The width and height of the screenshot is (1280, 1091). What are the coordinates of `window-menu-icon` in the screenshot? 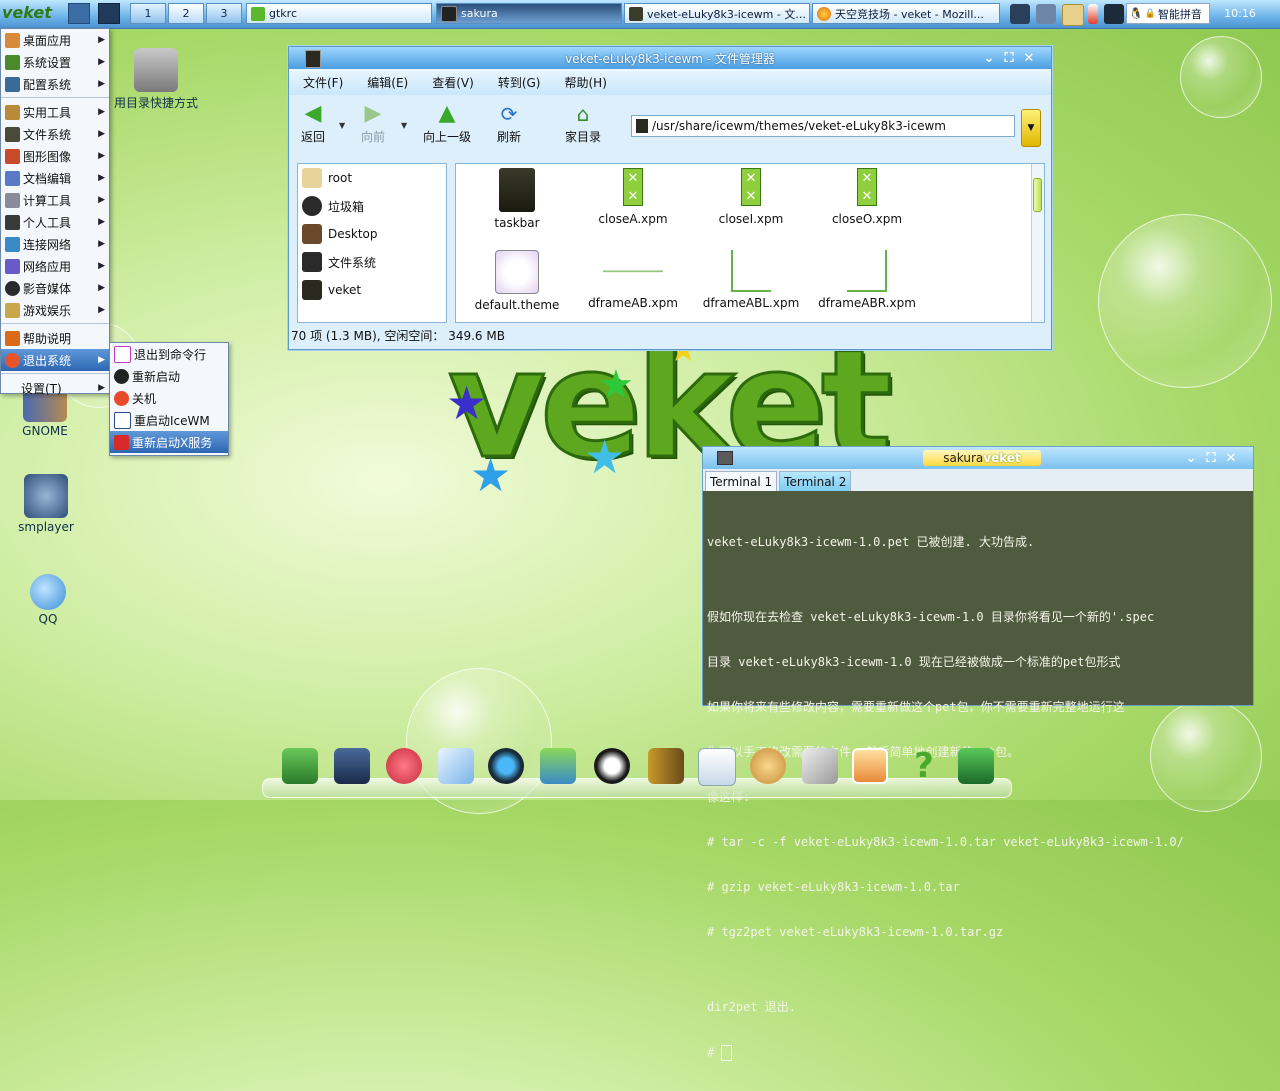 It's located at (725, 458).